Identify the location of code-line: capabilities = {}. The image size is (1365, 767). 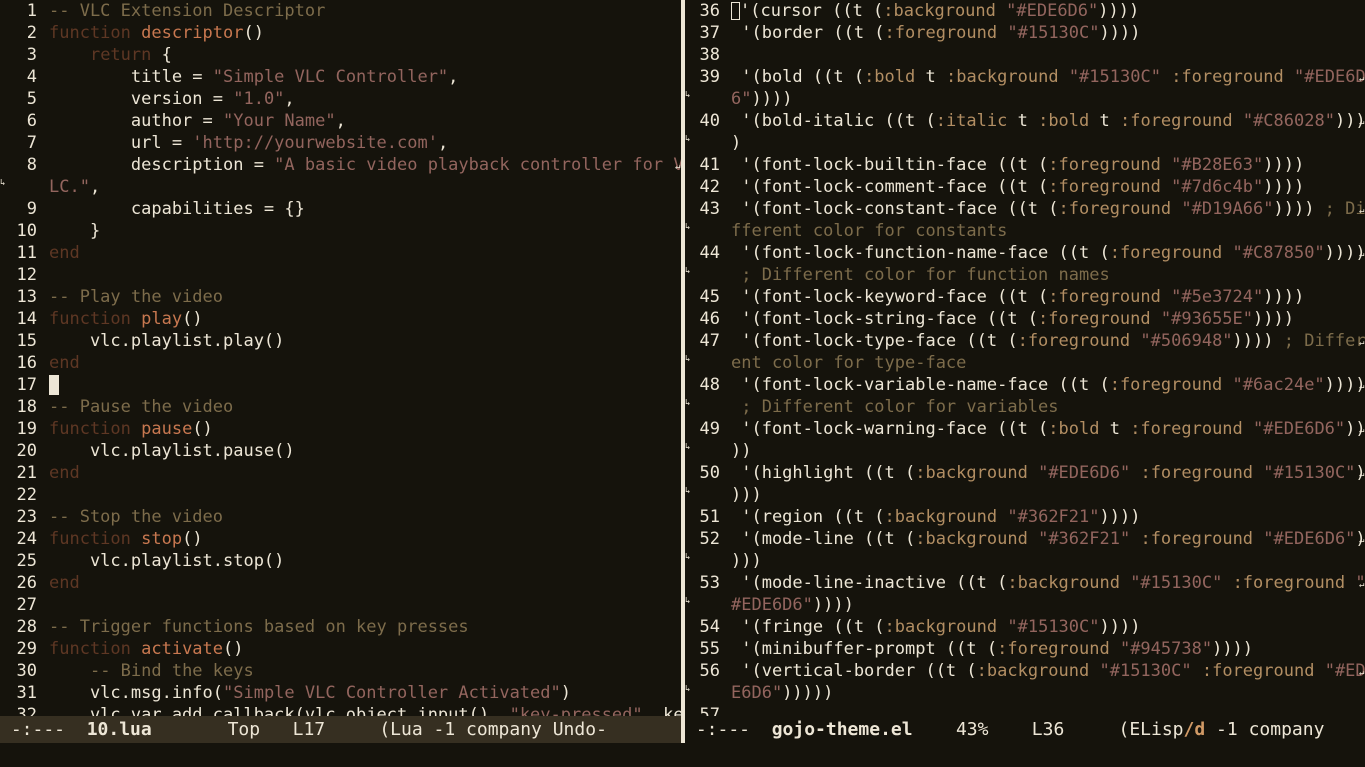
(177, 209).